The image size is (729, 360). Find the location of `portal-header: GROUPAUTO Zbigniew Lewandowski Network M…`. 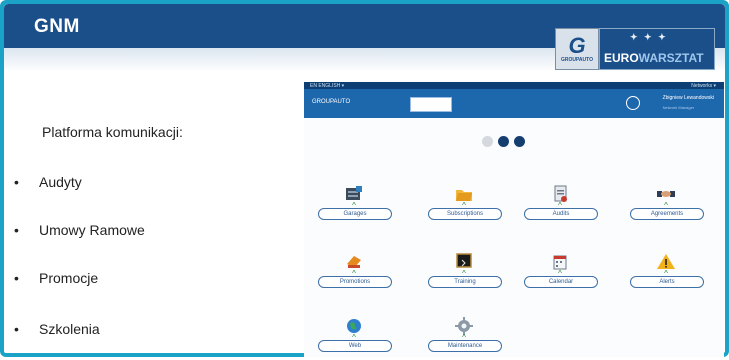

portal-header: GROUPAUTO Zbigniew Lewandowski Network M… is located at coordinates (514, 103).